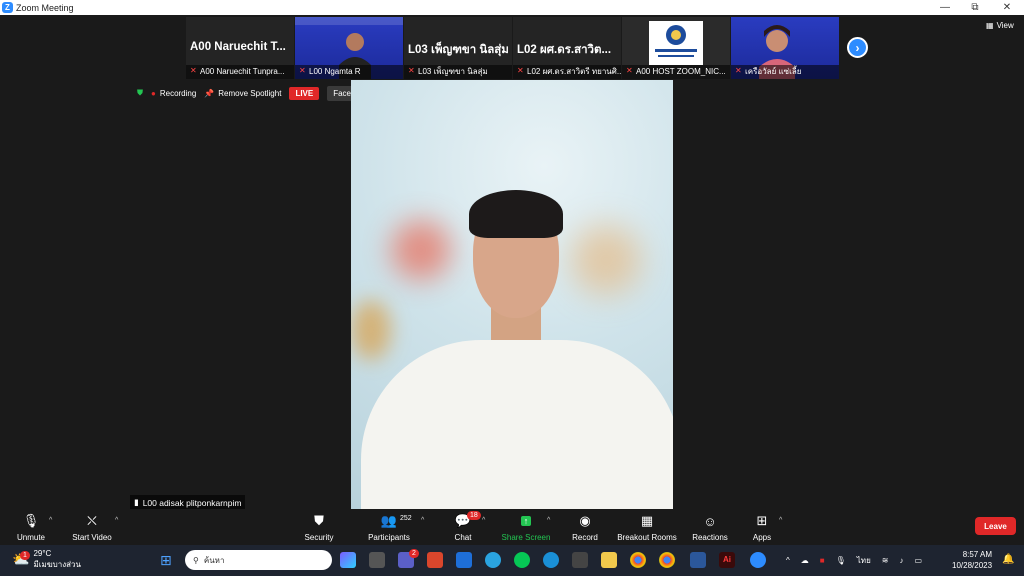 The height and width of the screenshot is (576, 1024). Describe the element at coordinates (975, 7) in the screenshot. I see `restore-button: ⧉` at that location.